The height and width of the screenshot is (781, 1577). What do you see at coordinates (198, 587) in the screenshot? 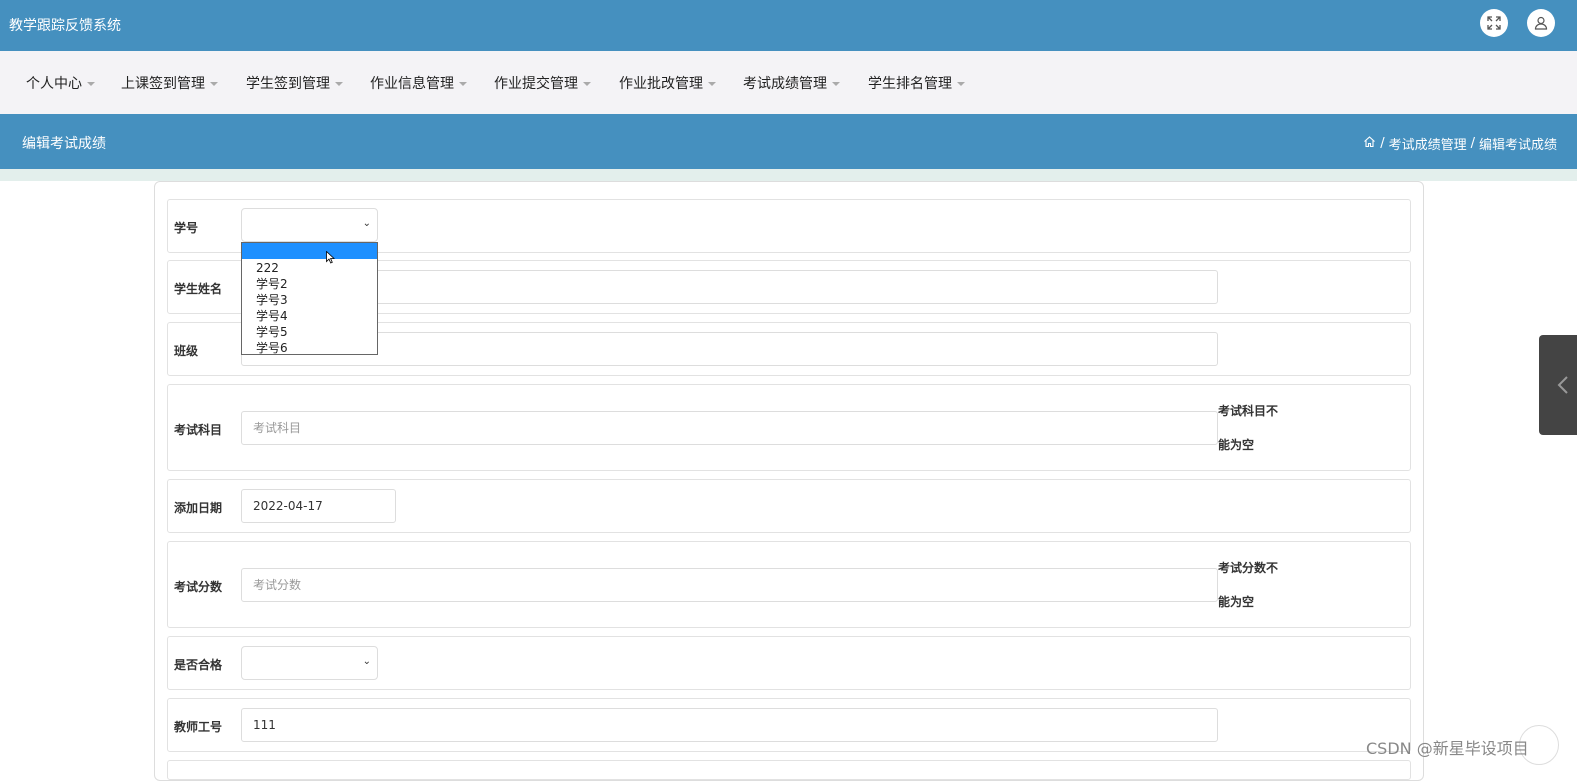
I see `score-label: 考试分数` at bounding box center [198, 587].